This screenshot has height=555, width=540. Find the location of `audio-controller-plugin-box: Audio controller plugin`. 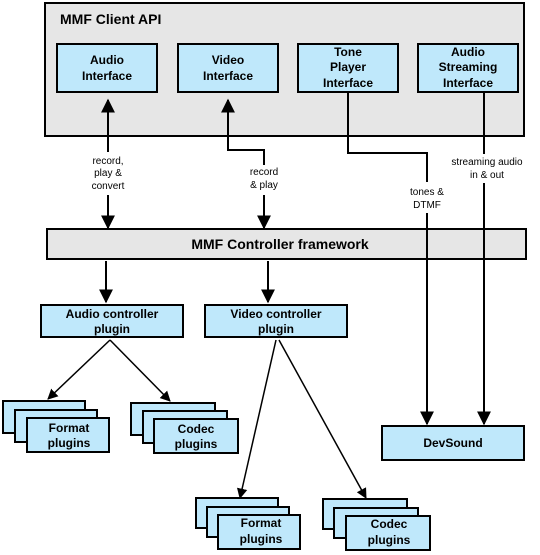

audio-controller-plugin-box: Audio controller plugin is located at coordinates (112, 321).